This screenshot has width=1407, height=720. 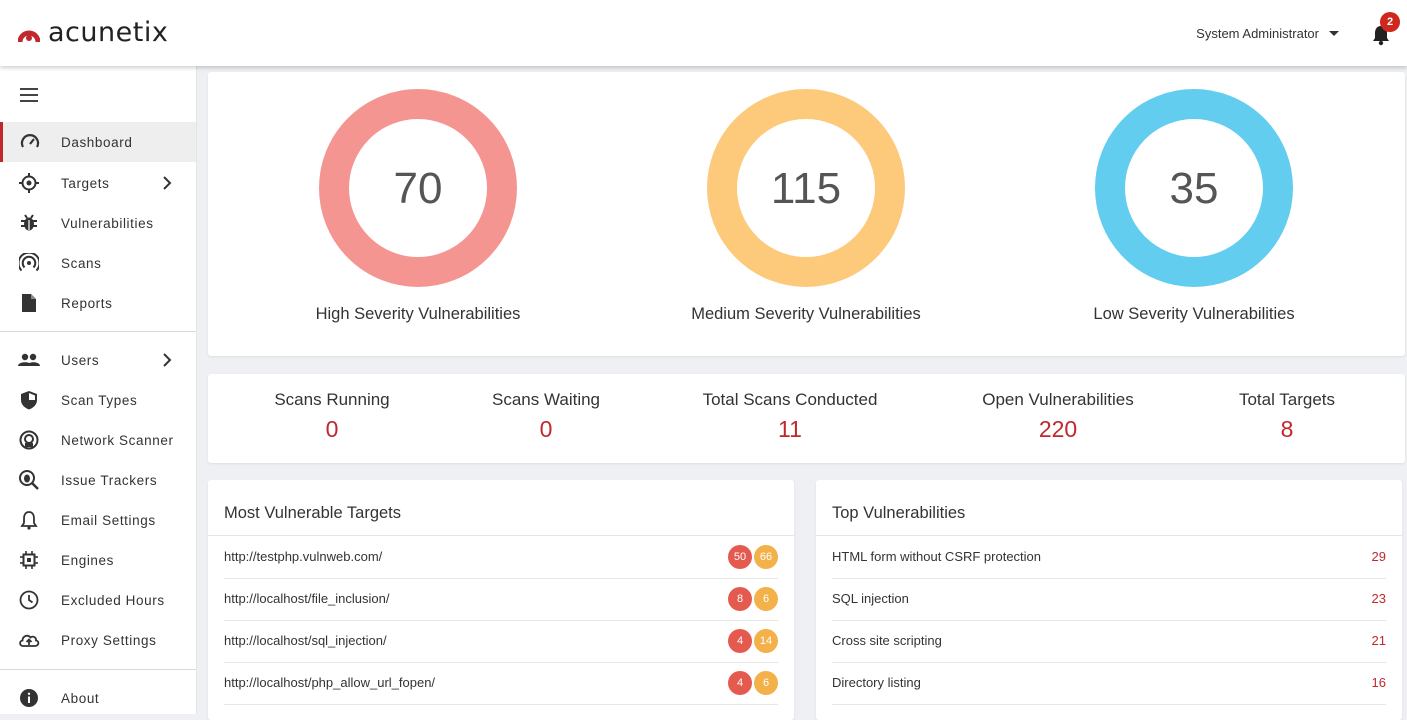 I want to click on stat-open-vulnerabilities: Open Vulnerabilities 220, so click(x=1058, y=416).